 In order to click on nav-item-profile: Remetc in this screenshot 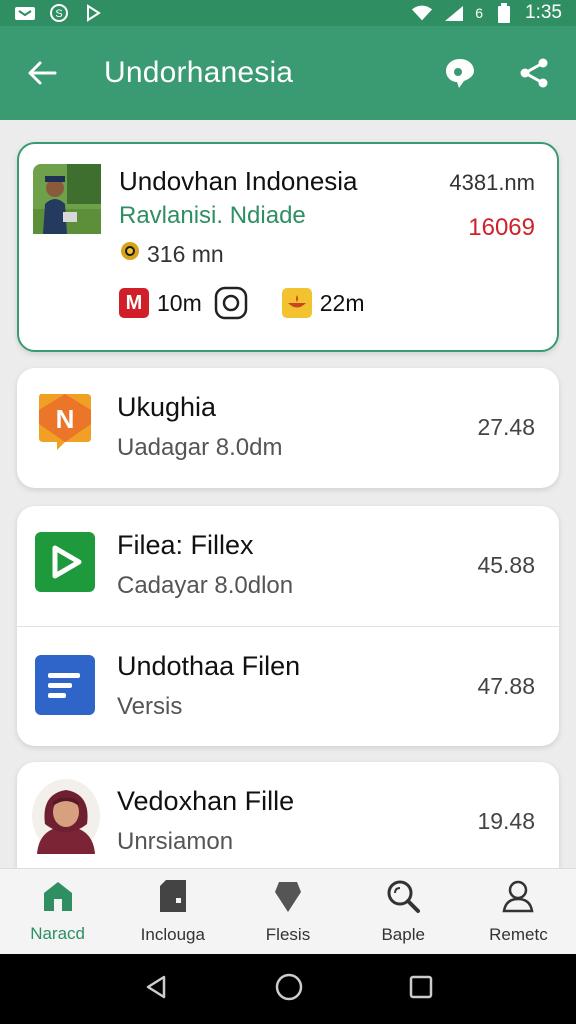, I will do `click(518, 911)`.